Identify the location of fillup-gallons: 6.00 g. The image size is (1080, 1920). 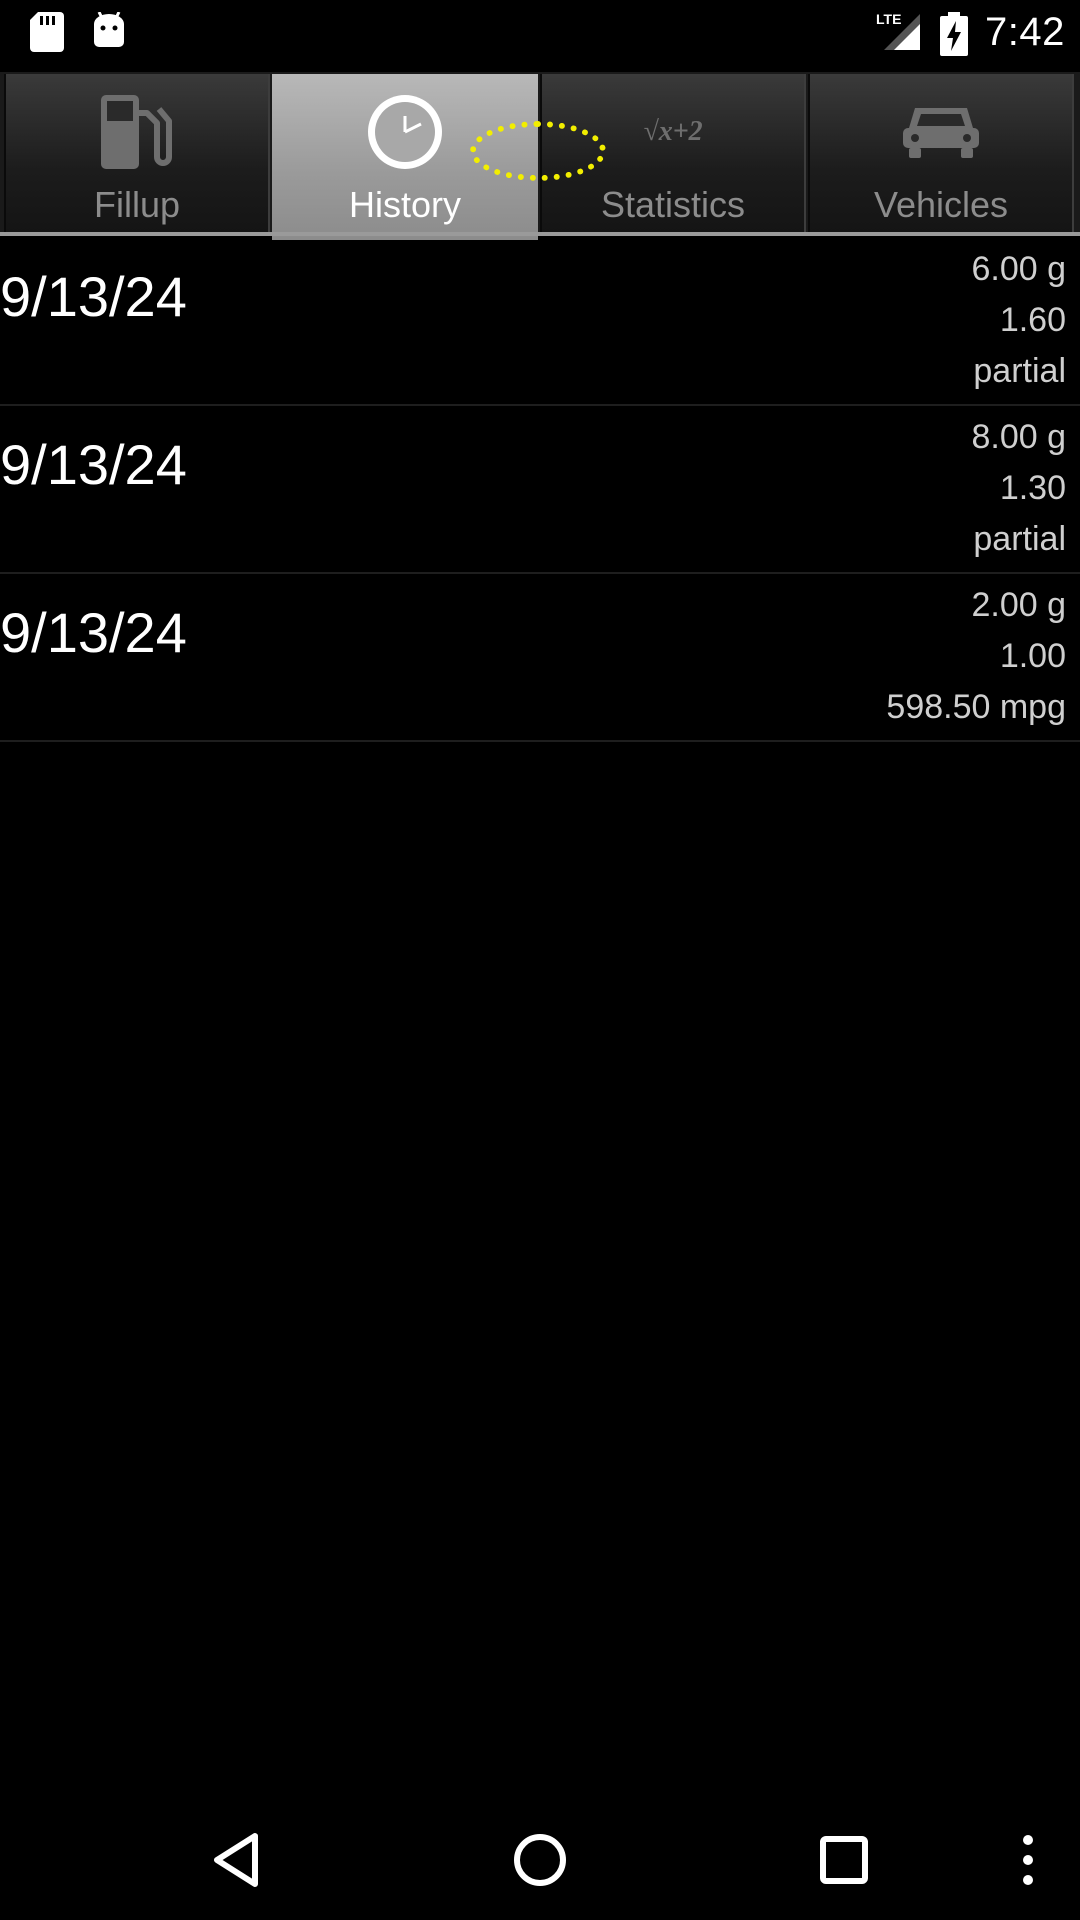
(1018, 269).